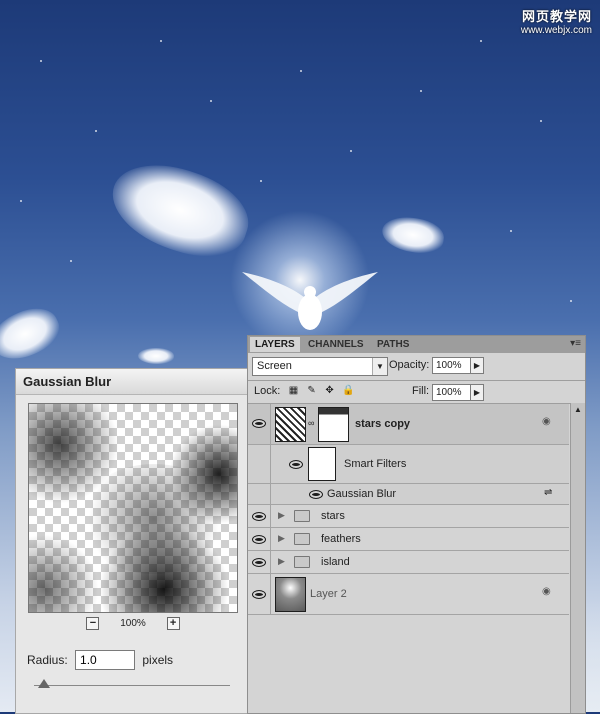  I want to click on lock-move-icon: ✥, so click(329, 390).